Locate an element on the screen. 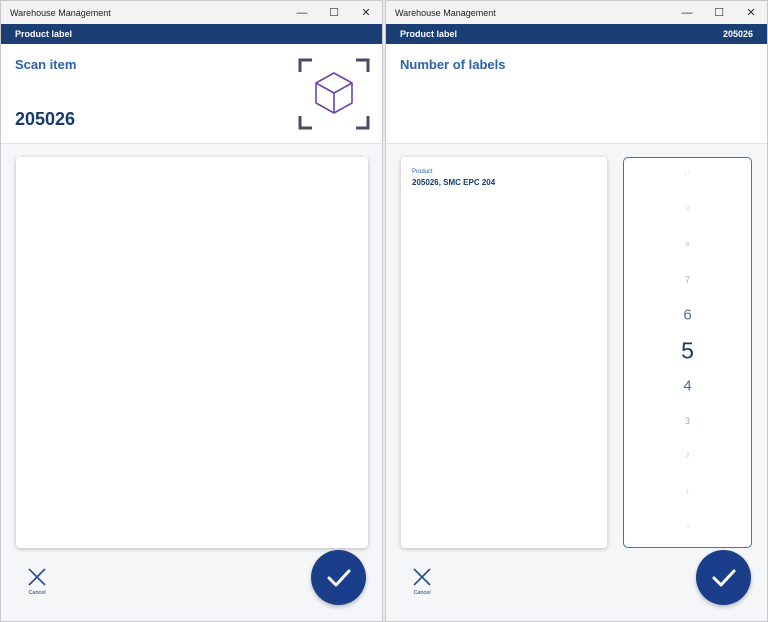  product-label: Product is located at coordinates (422, 172).